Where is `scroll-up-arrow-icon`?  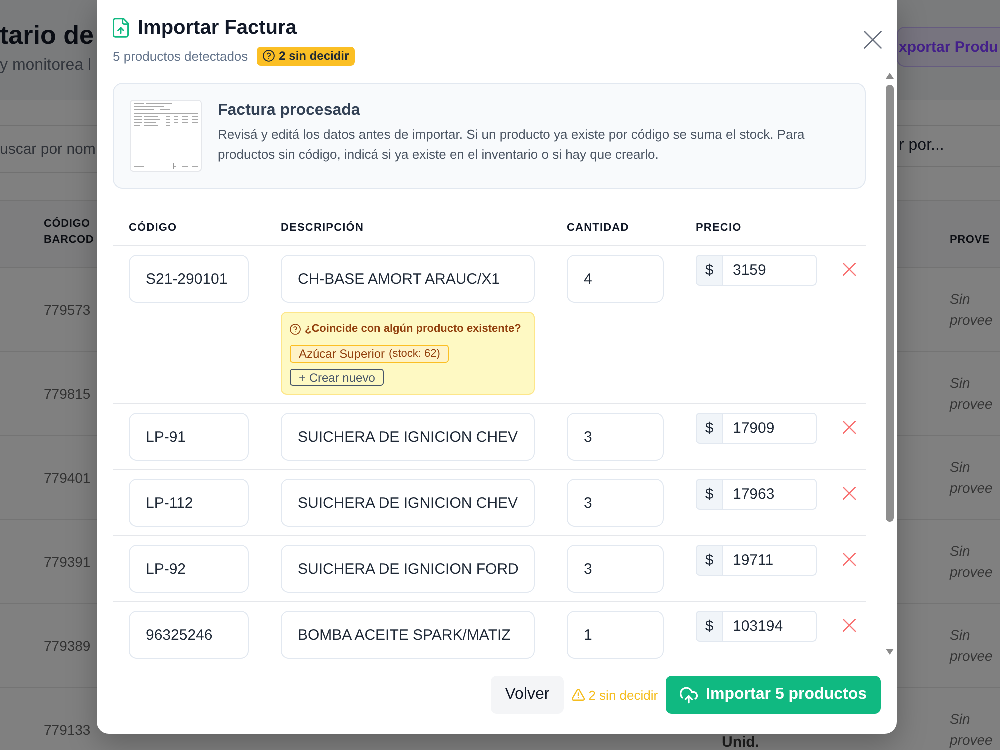
scroll-up-arrow-icon is located at coordinates (890, 76).